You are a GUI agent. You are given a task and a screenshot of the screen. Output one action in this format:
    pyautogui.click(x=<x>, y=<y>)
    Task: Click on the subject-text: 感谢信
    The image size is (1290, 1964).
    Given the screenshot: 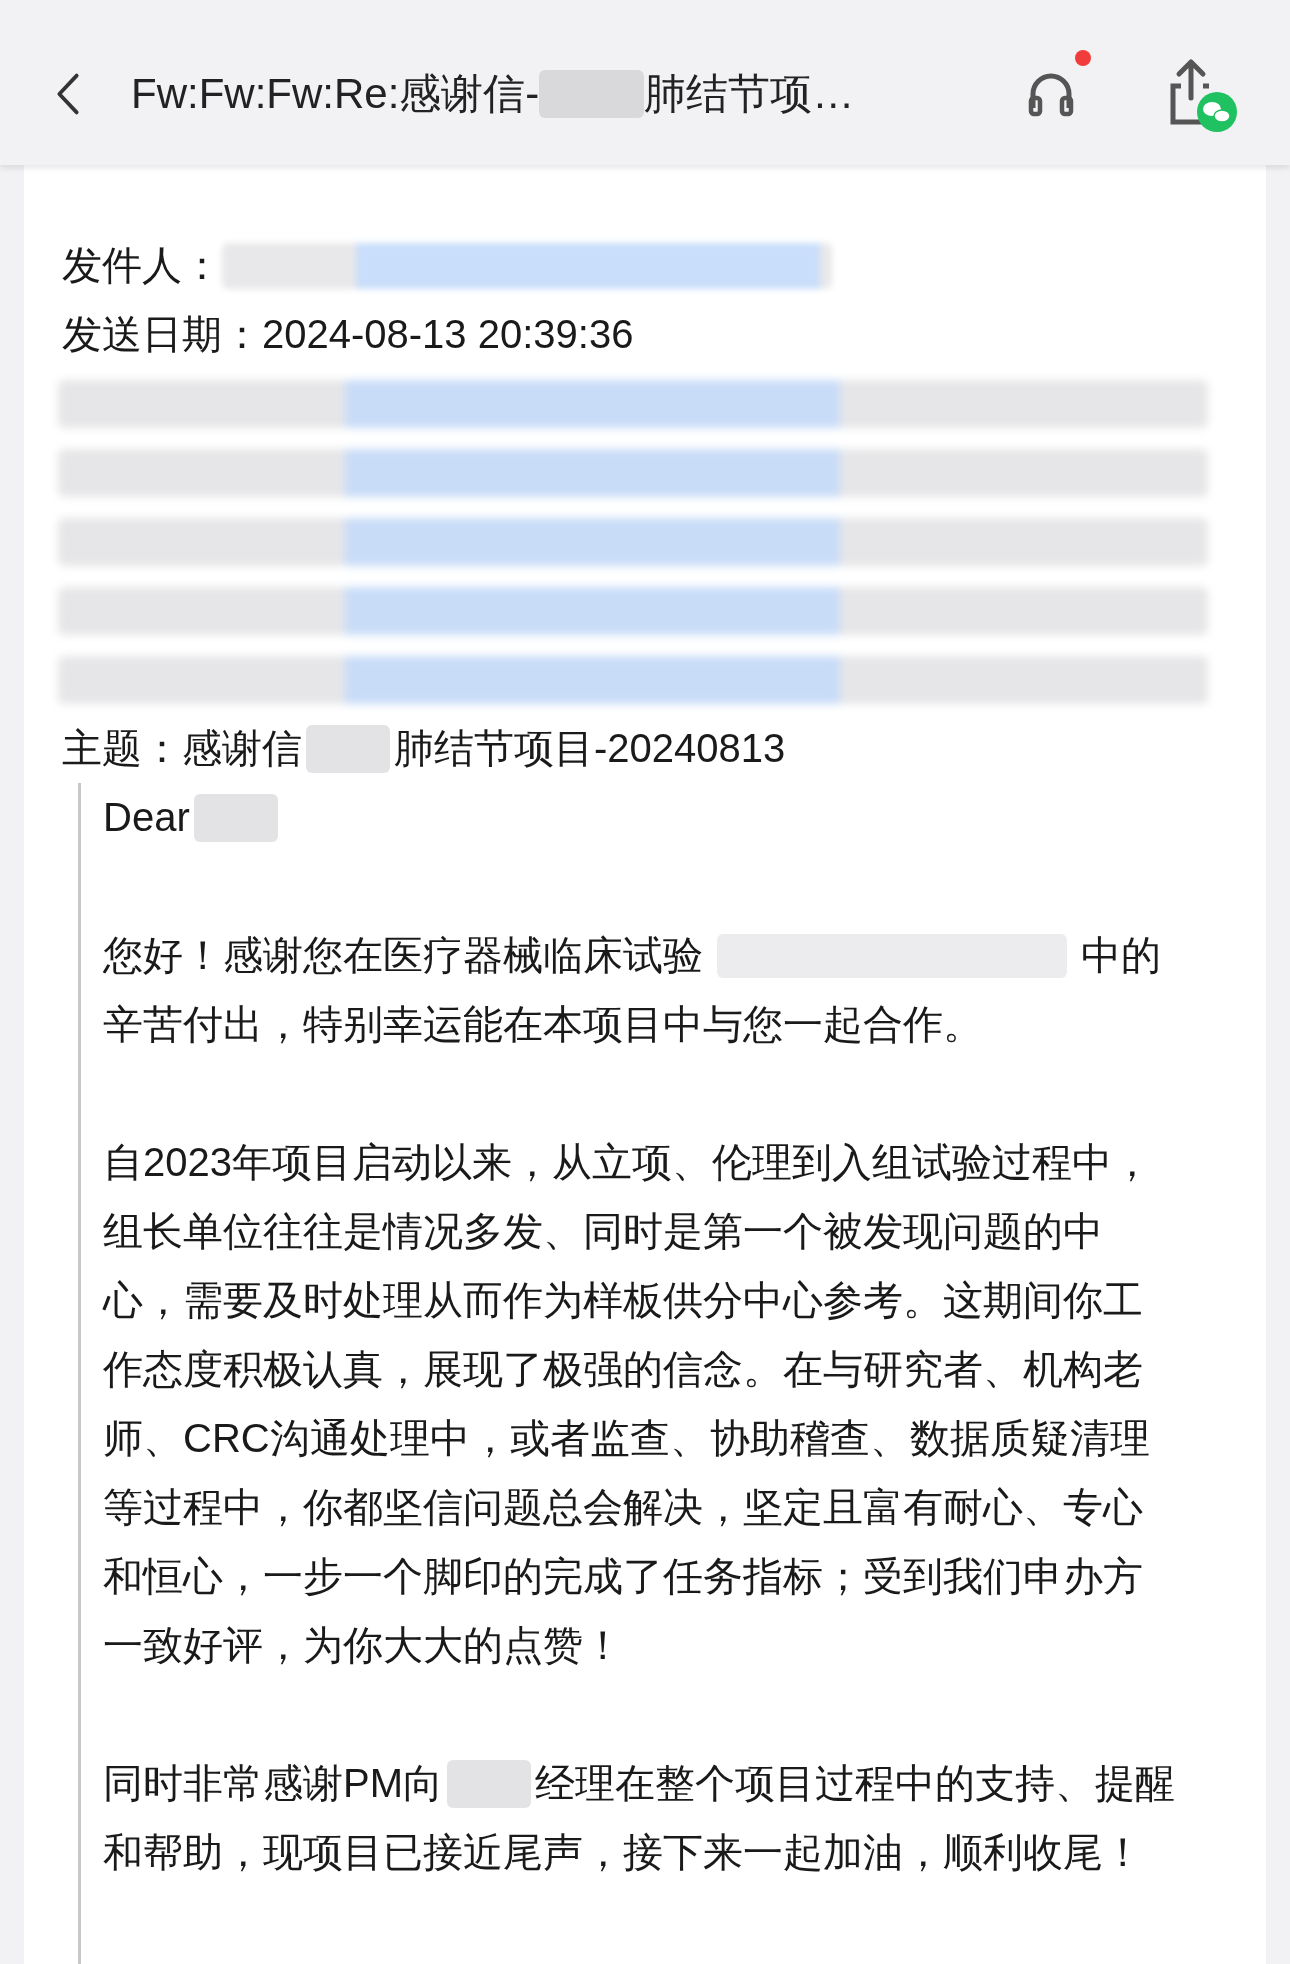 What is the action you would take?
    pyautogui.click(x=242, y=748)
    